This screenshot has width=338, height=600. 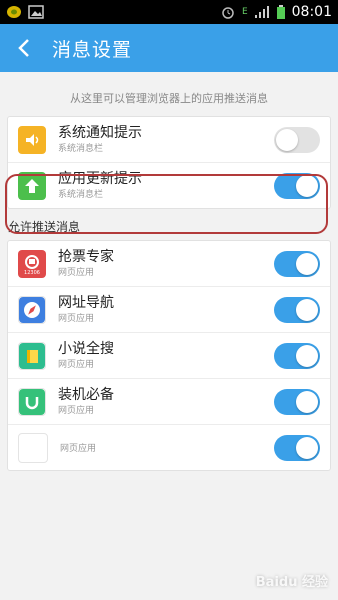 What do you see at coordinates (92, 49) in the screenshot?
I see `page-title: 消息设置` at bounding box center [92, 49].